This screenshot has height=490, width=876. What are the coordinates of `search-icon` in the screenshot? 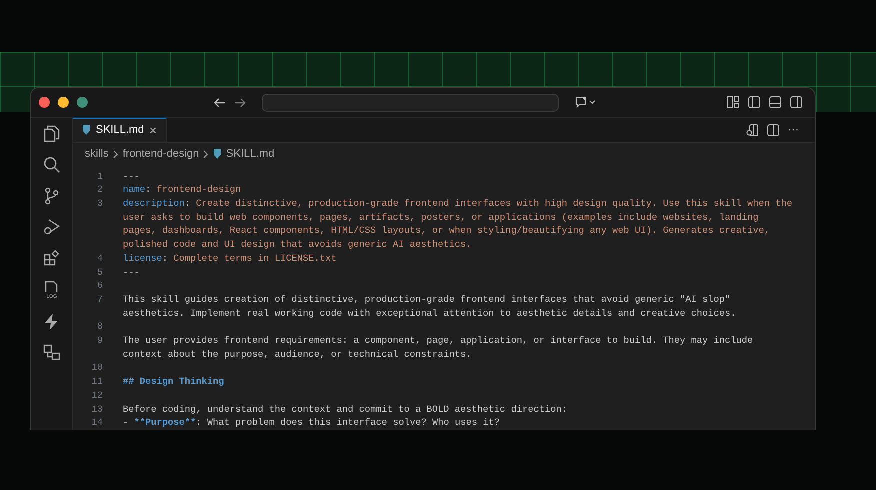 It's located at (51, 165).